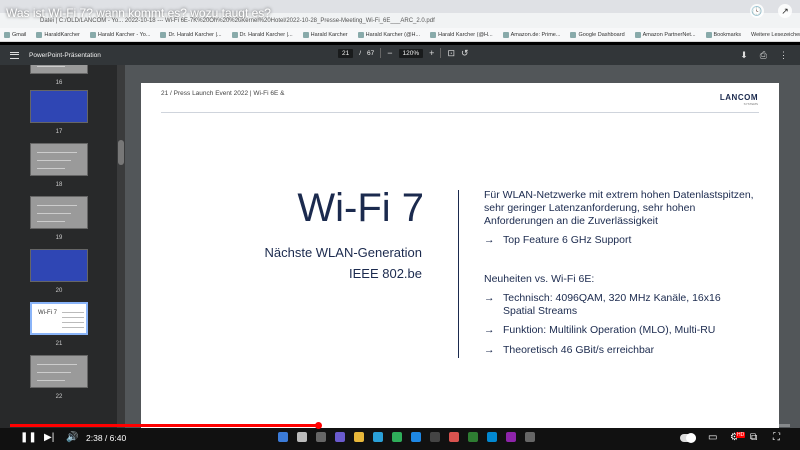 Image resolution: width=800 pixels, height=450 pixels. What do you see at coordinates (49, 437) in the screenshot?
I see `next-icon: ▶|` at bounding box center [49, 437].